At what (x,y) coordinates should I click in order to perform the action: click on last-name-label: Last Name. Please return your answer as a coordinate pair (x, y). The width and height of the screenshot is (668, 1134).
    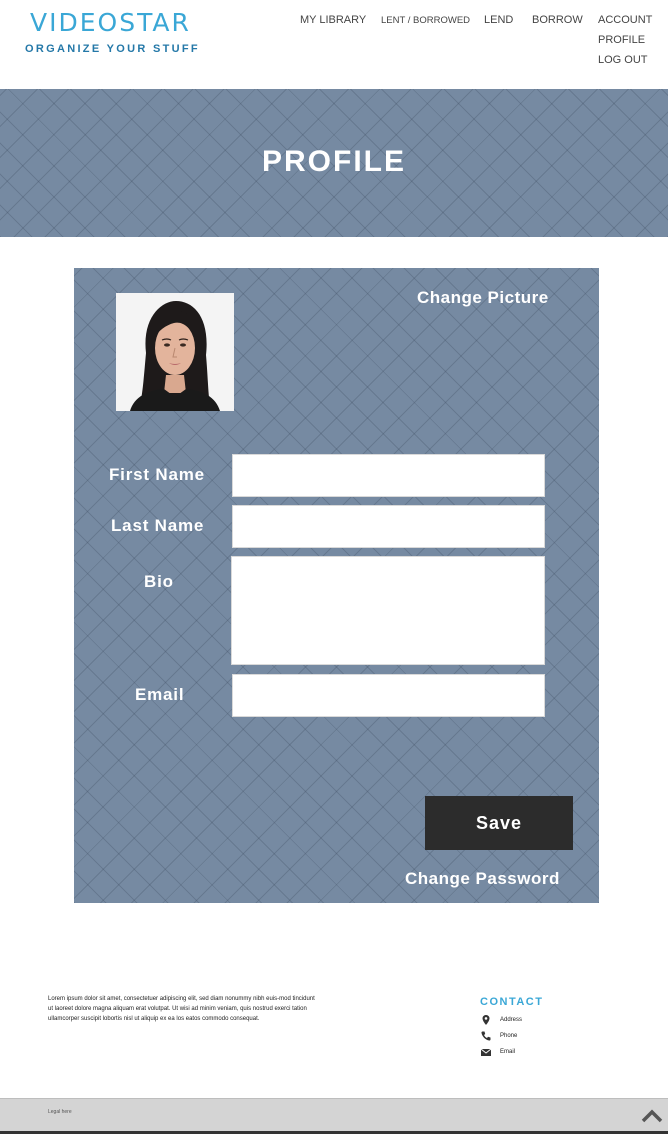
    Looking at the image, I should click on (158, 525).